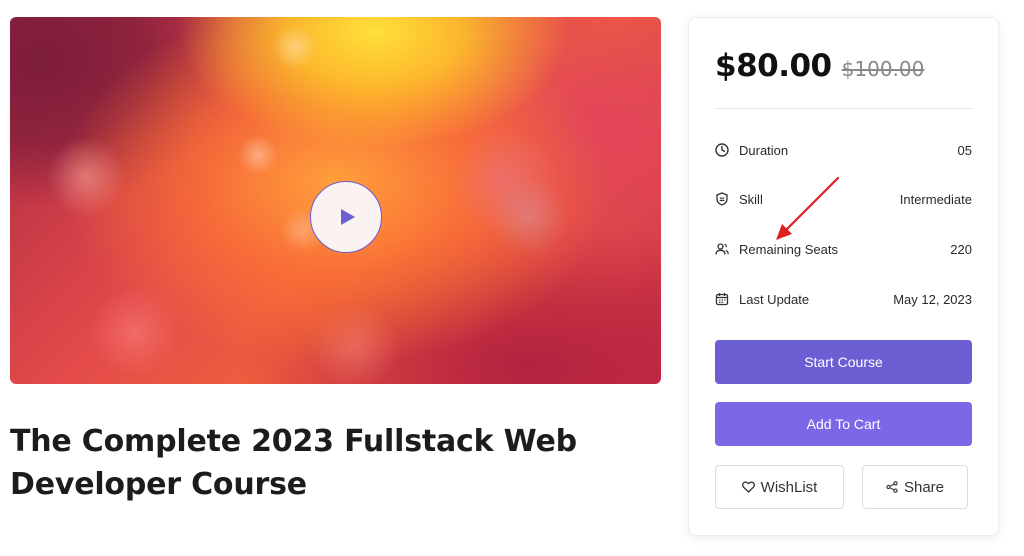  I want to click on course-title-line-2: Developer Course, so click(158, 484).